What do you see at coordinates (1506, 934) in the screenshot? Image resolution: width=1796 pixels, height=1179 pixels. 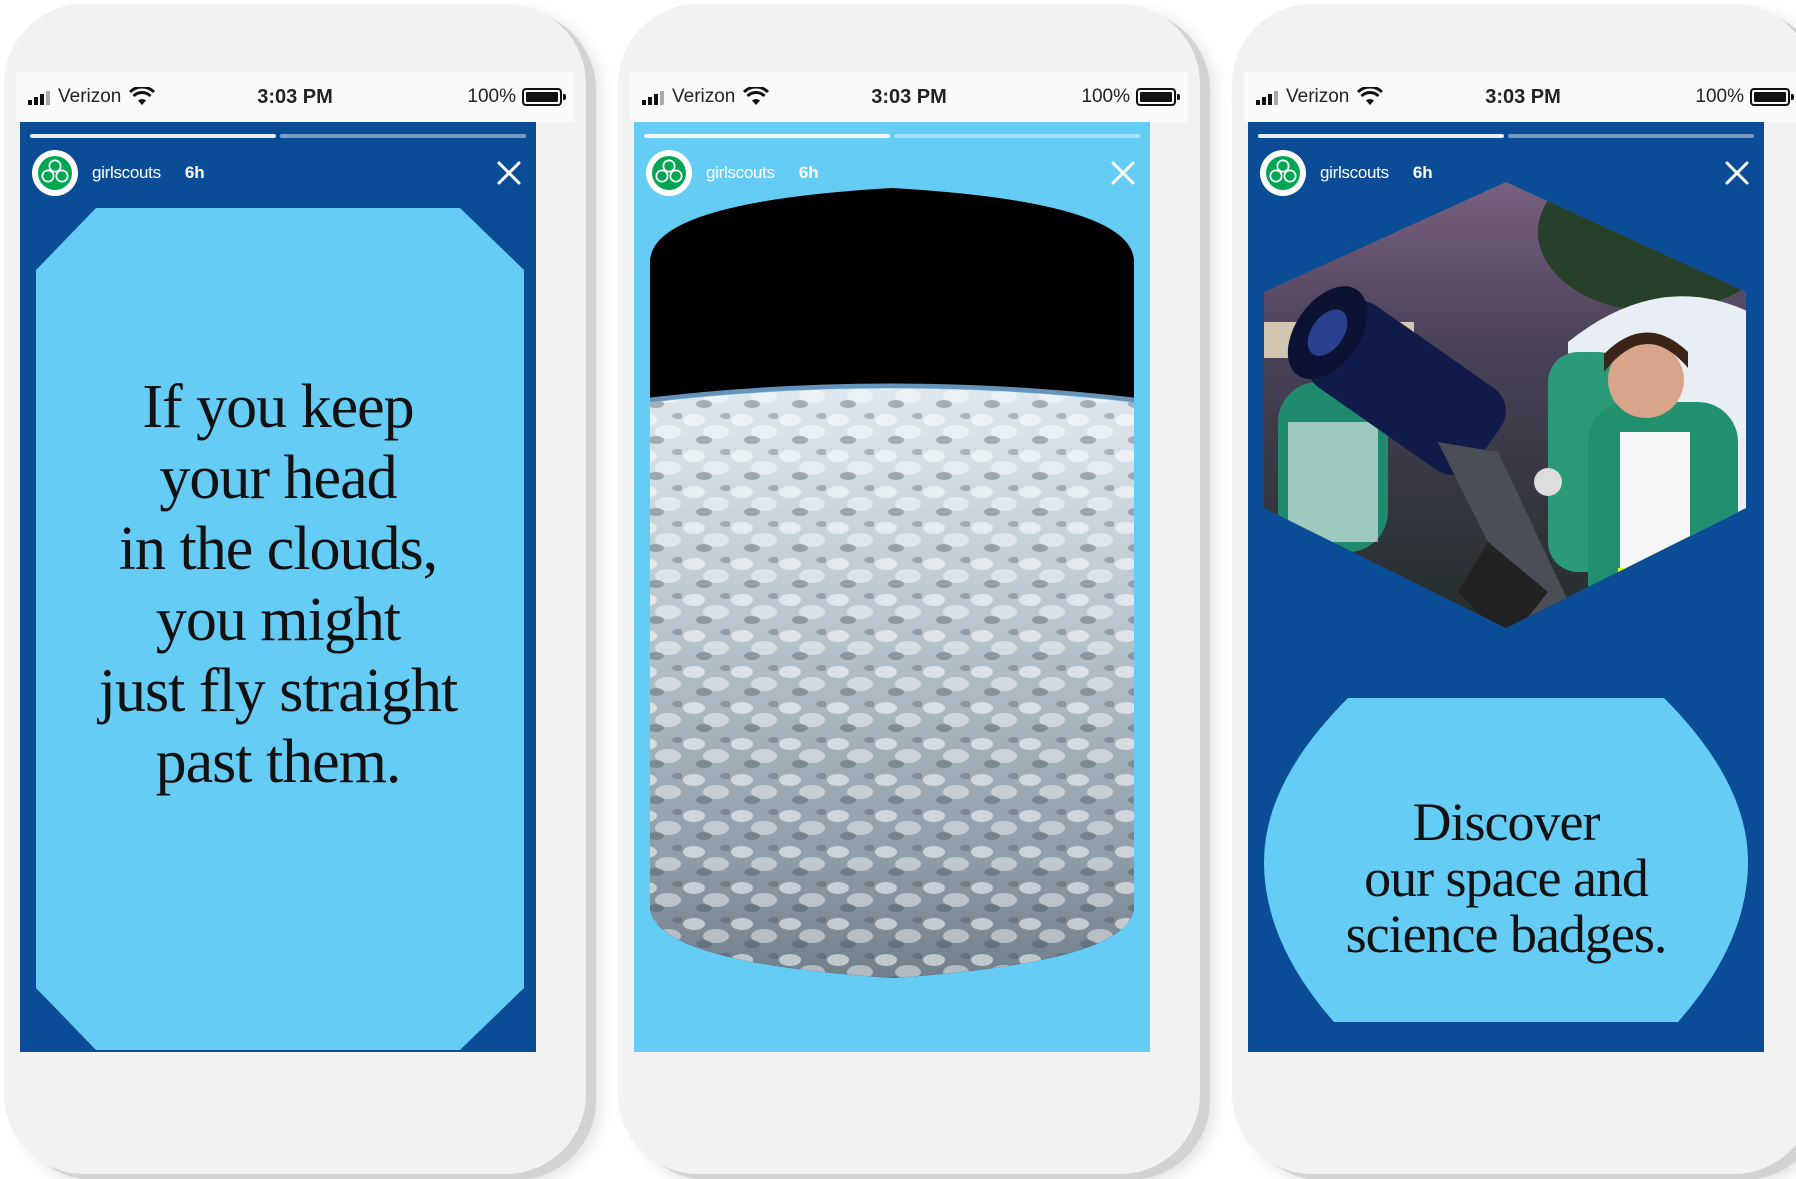 I see `caption-line: science badges.` at bounding box center [1506, 934].